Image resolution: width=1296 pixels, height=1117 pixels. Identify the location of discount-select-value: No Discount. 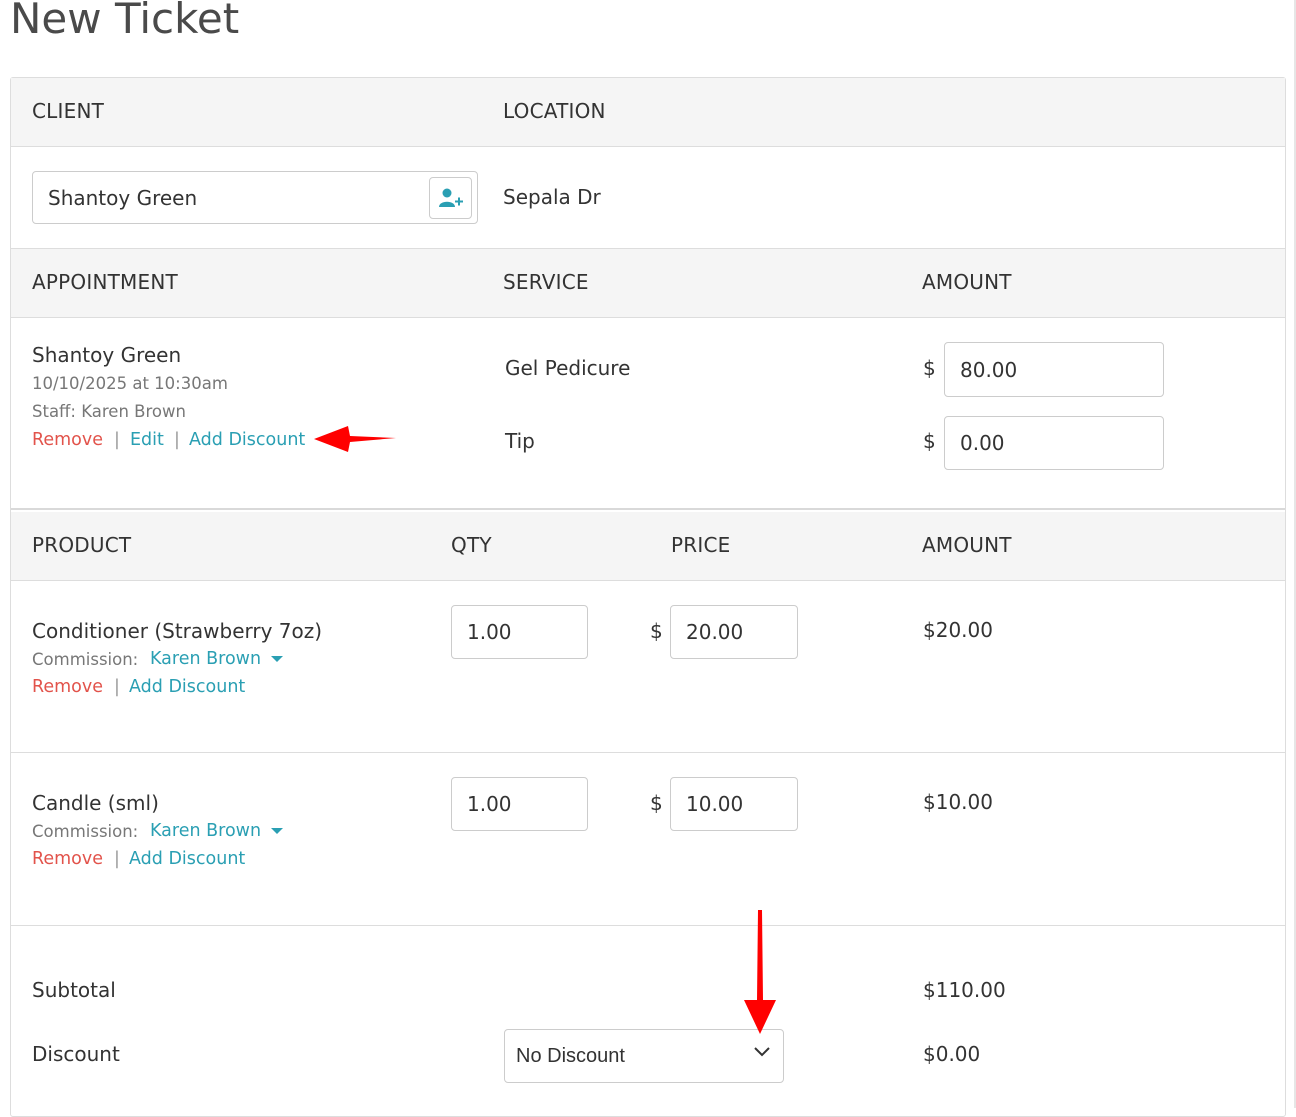
(570, 1055).